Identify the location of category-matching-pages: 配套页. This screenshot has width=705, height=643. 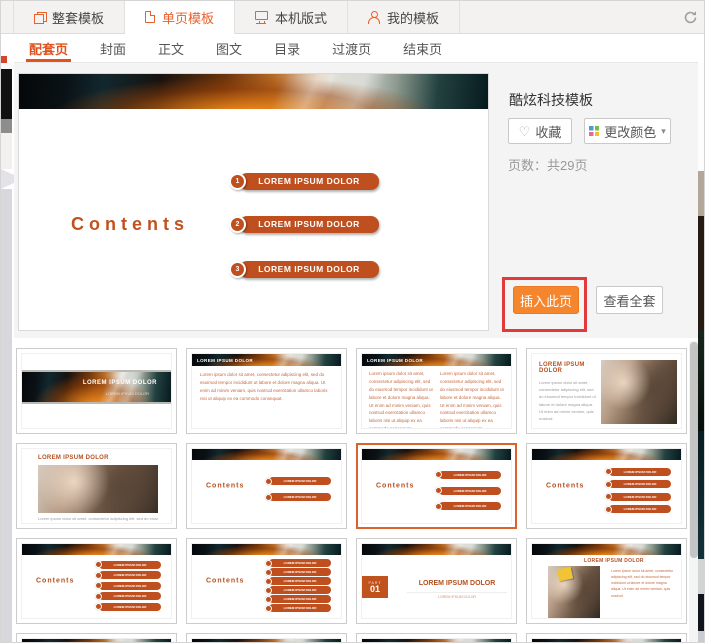
(48, 48).